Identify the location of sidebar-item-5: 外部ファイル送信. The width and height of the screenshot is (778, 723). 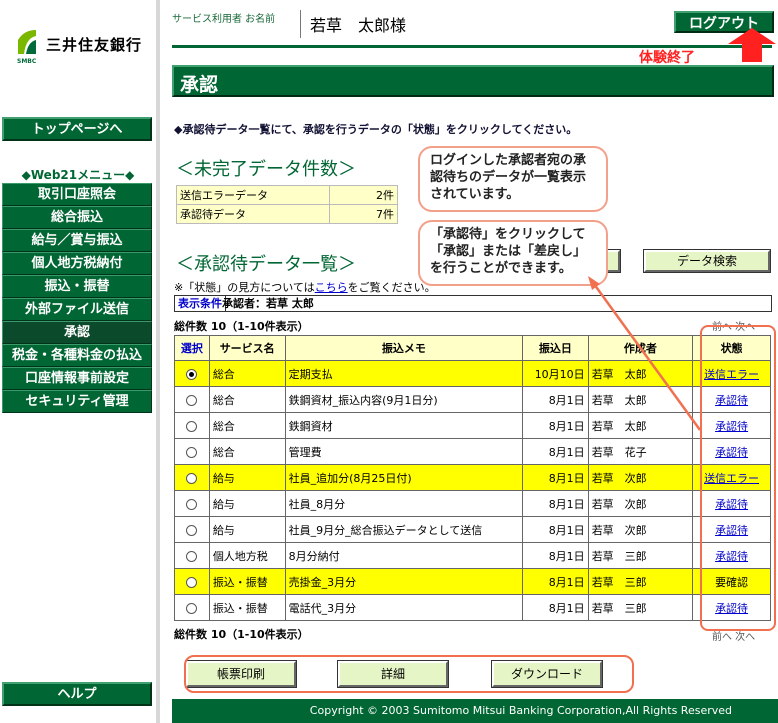
(77, 309).